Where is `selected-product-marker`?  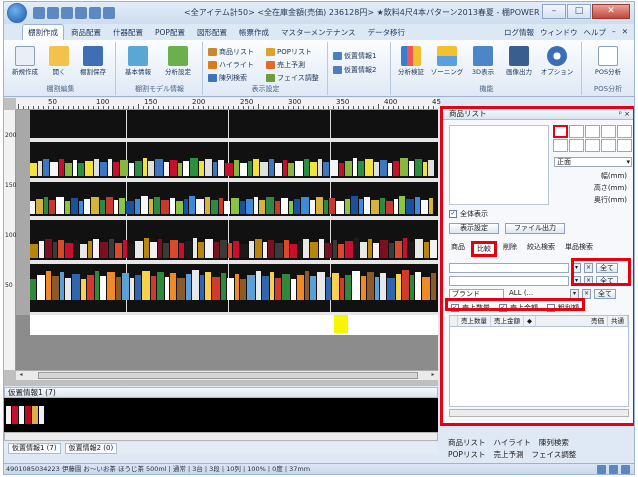 selected-product-marker is located at coordinates (341, 324).